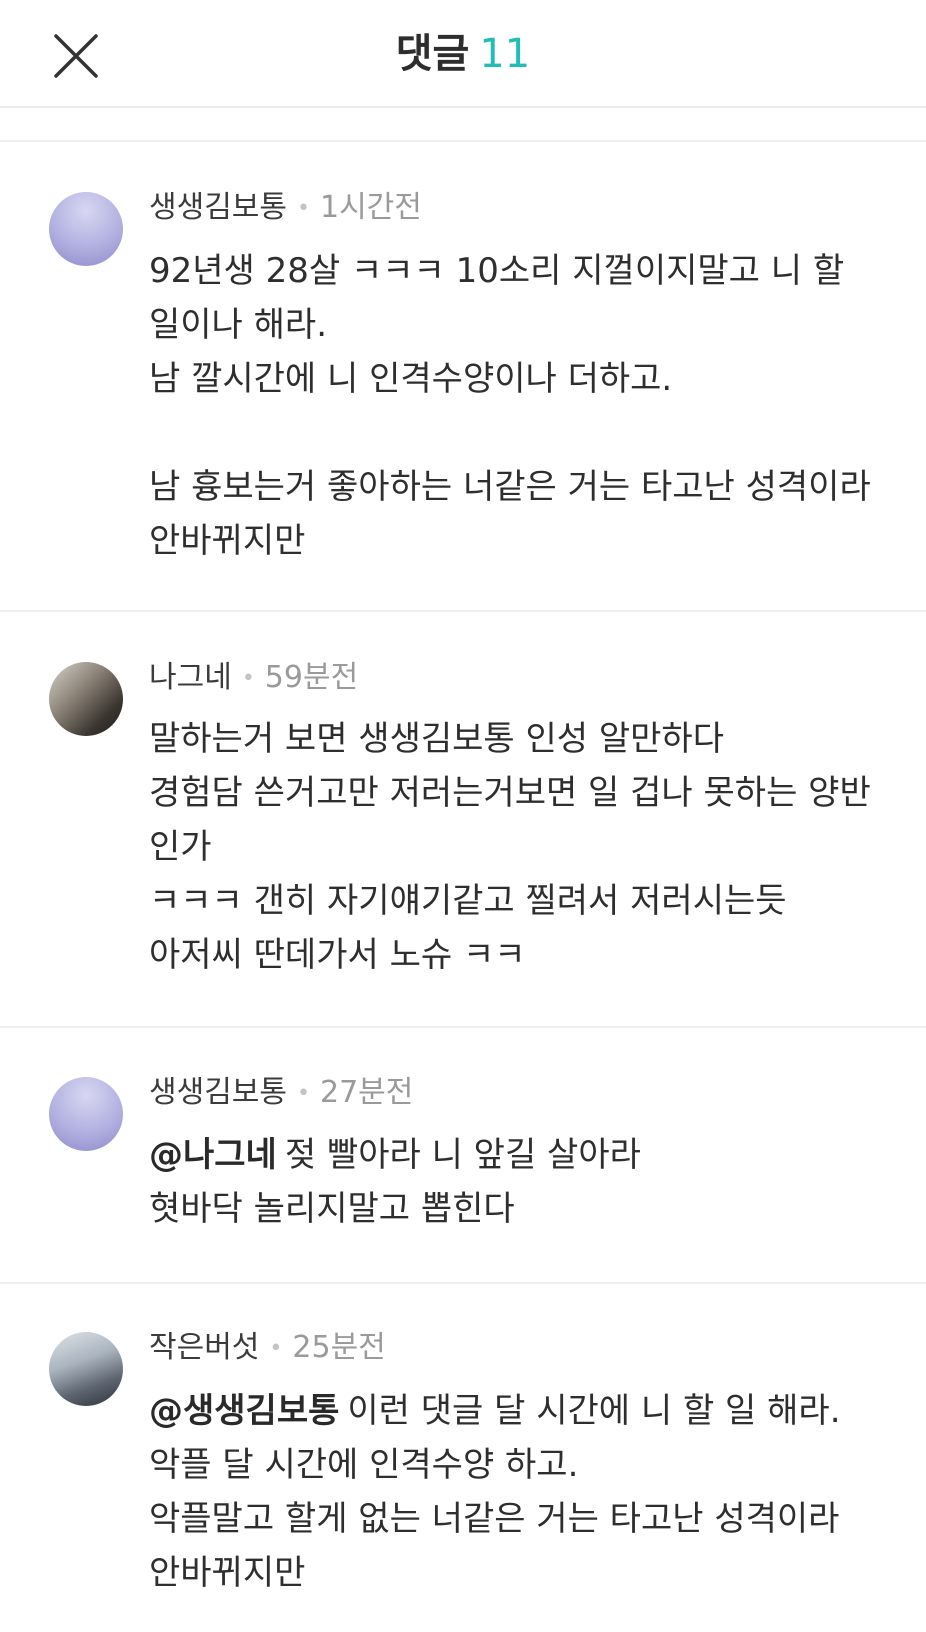 Image resolution: width=926 pixels, height=1632 pixels. What do you see at coordinates (505, 54) in the screenshot?
I see `comment-count: 11` at bounding box center [505, 54].